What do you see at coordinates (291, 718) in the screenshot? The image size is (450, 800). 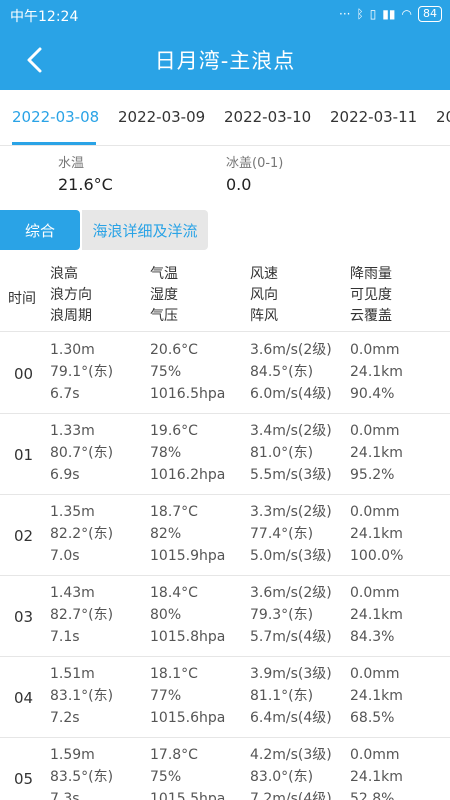 I see `cell-value: 6.4m/s(4级)` at bounding box center [291, 718].